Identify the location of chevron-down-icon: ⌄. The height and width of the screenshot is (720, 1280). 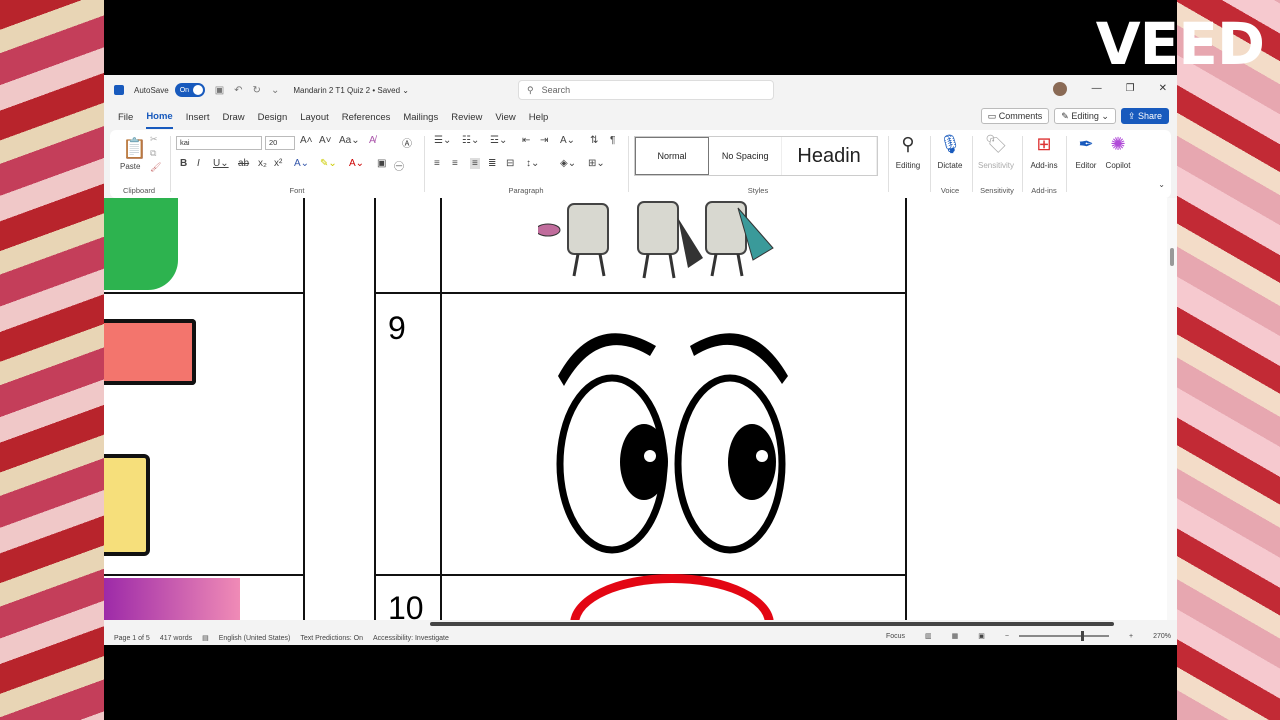
(1103, 115).